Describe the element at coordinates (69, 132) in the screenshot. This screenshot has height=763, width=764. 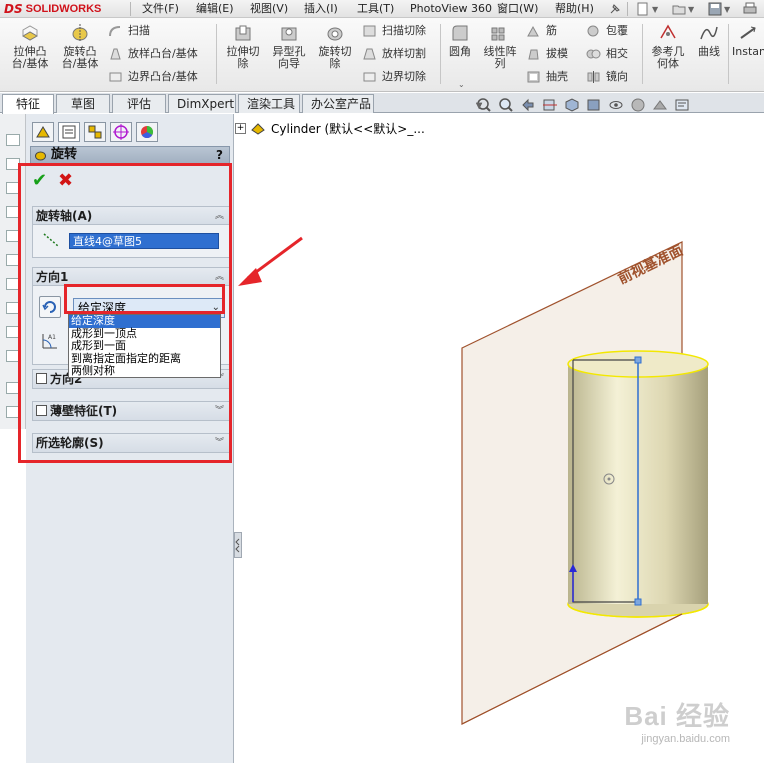
I see `property-manager-tab` at that location.